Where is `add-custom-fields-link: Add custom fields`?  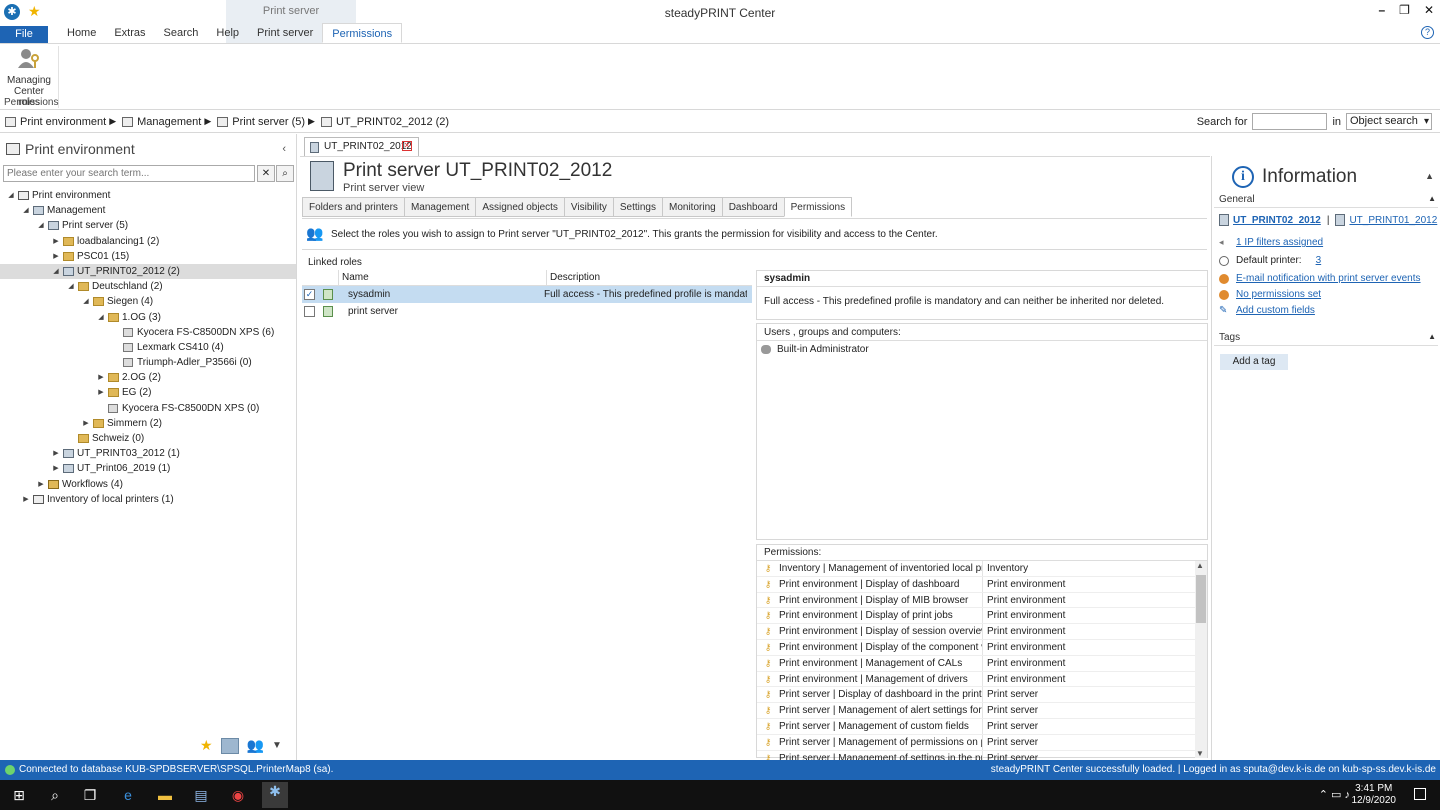
add-custom-fields-link: Add custom fields is located at coordinates (1275, 310).